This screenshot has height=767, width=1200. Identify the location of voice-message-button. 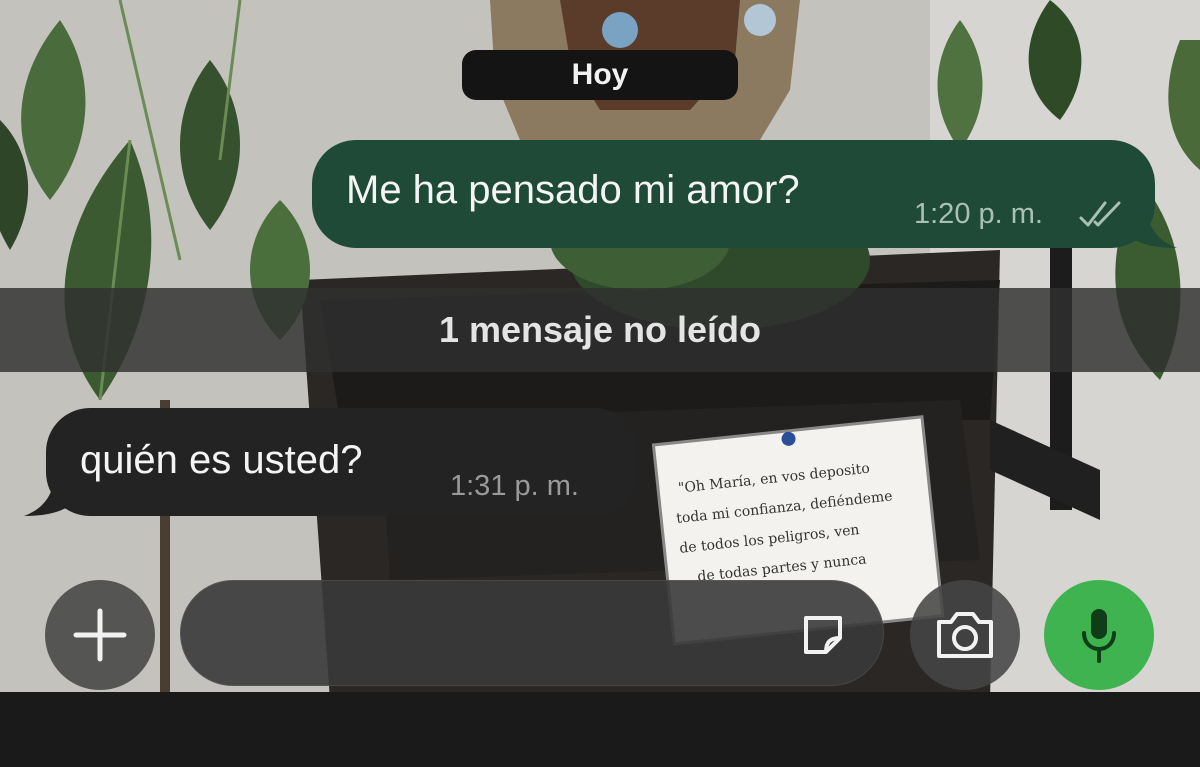
(1099, 635).